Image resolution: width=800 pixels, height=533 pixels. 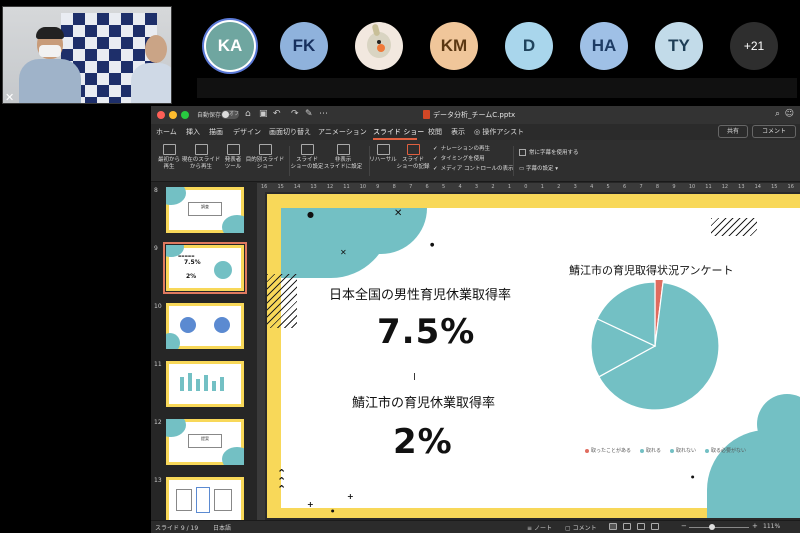 What do you see at coordinates (684, 526) in the screenshot?
I see `zoom-out-button: −` at bounding box center [684, 526].